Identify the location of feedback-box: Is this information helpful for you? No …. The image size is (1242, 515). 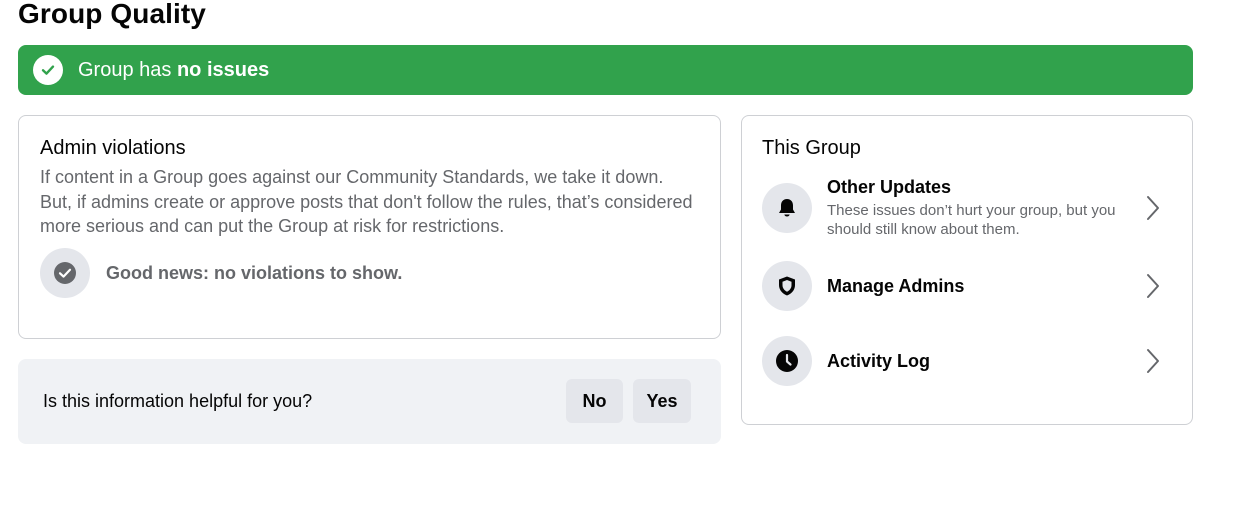
(369, 401).